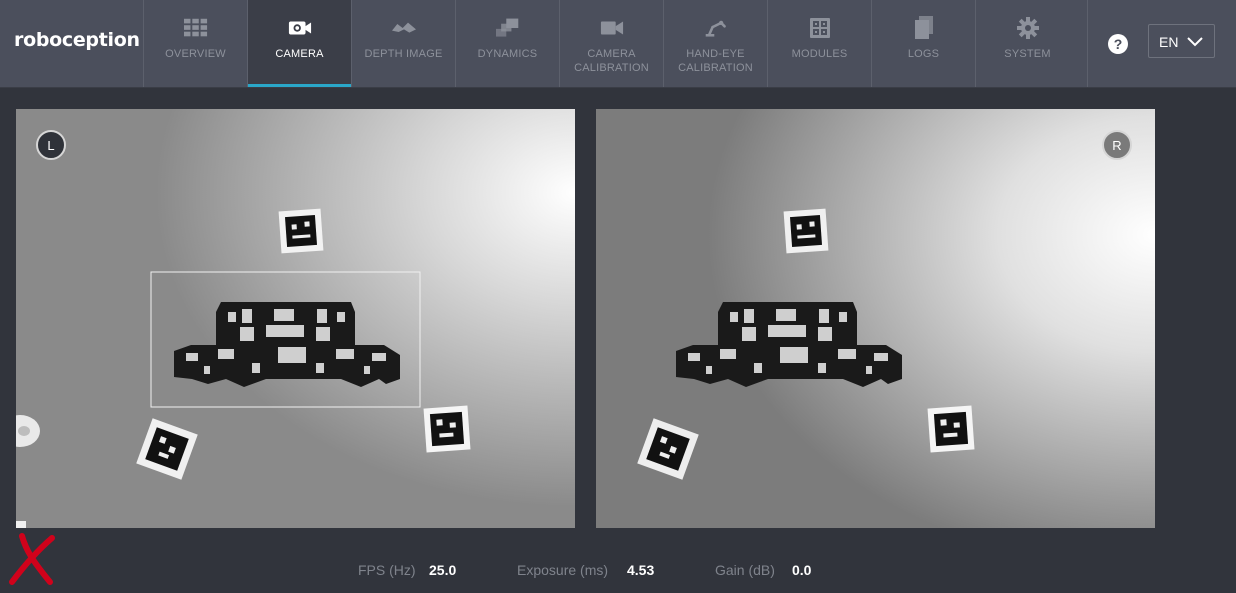 The image size is (1236, 593). What do you see at coordinates (923, 54) in the screenshot?
I see `nav-tab-label: LOGS` at bounding box center [923, 54].